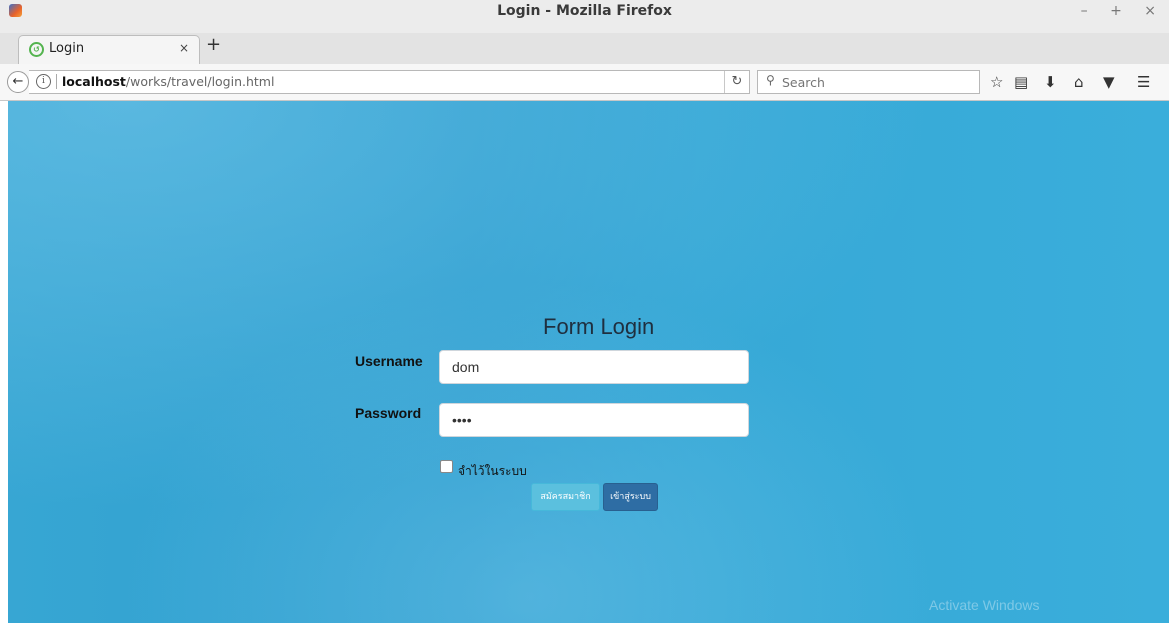  Describe the element at coordinates (630, 497) in the screenshot. I see `login-button: เข้าสู่ระบบ` at that location.